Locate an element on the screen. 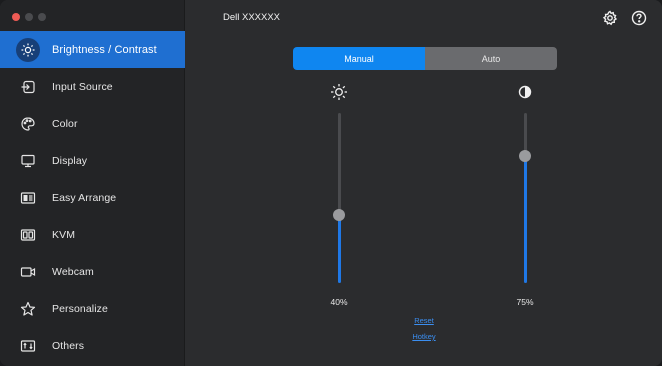 Image resolution: width=662 pixels, height=366 pixels. contrast-value: 75% is located at coordinates (525, 302).